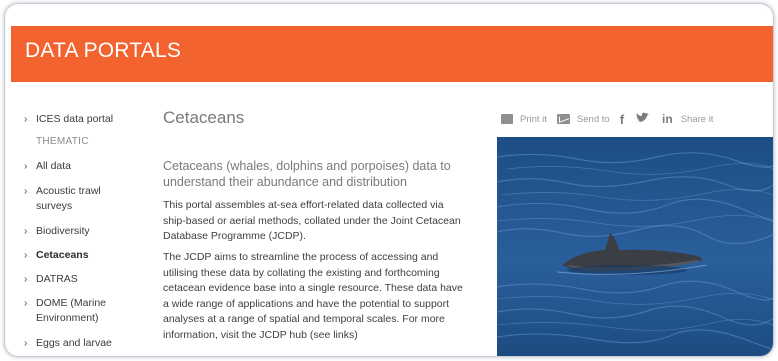  I want to click on sidebar-item-eggs-and-larvae: › Eggs and larvae, so click(79, 343).